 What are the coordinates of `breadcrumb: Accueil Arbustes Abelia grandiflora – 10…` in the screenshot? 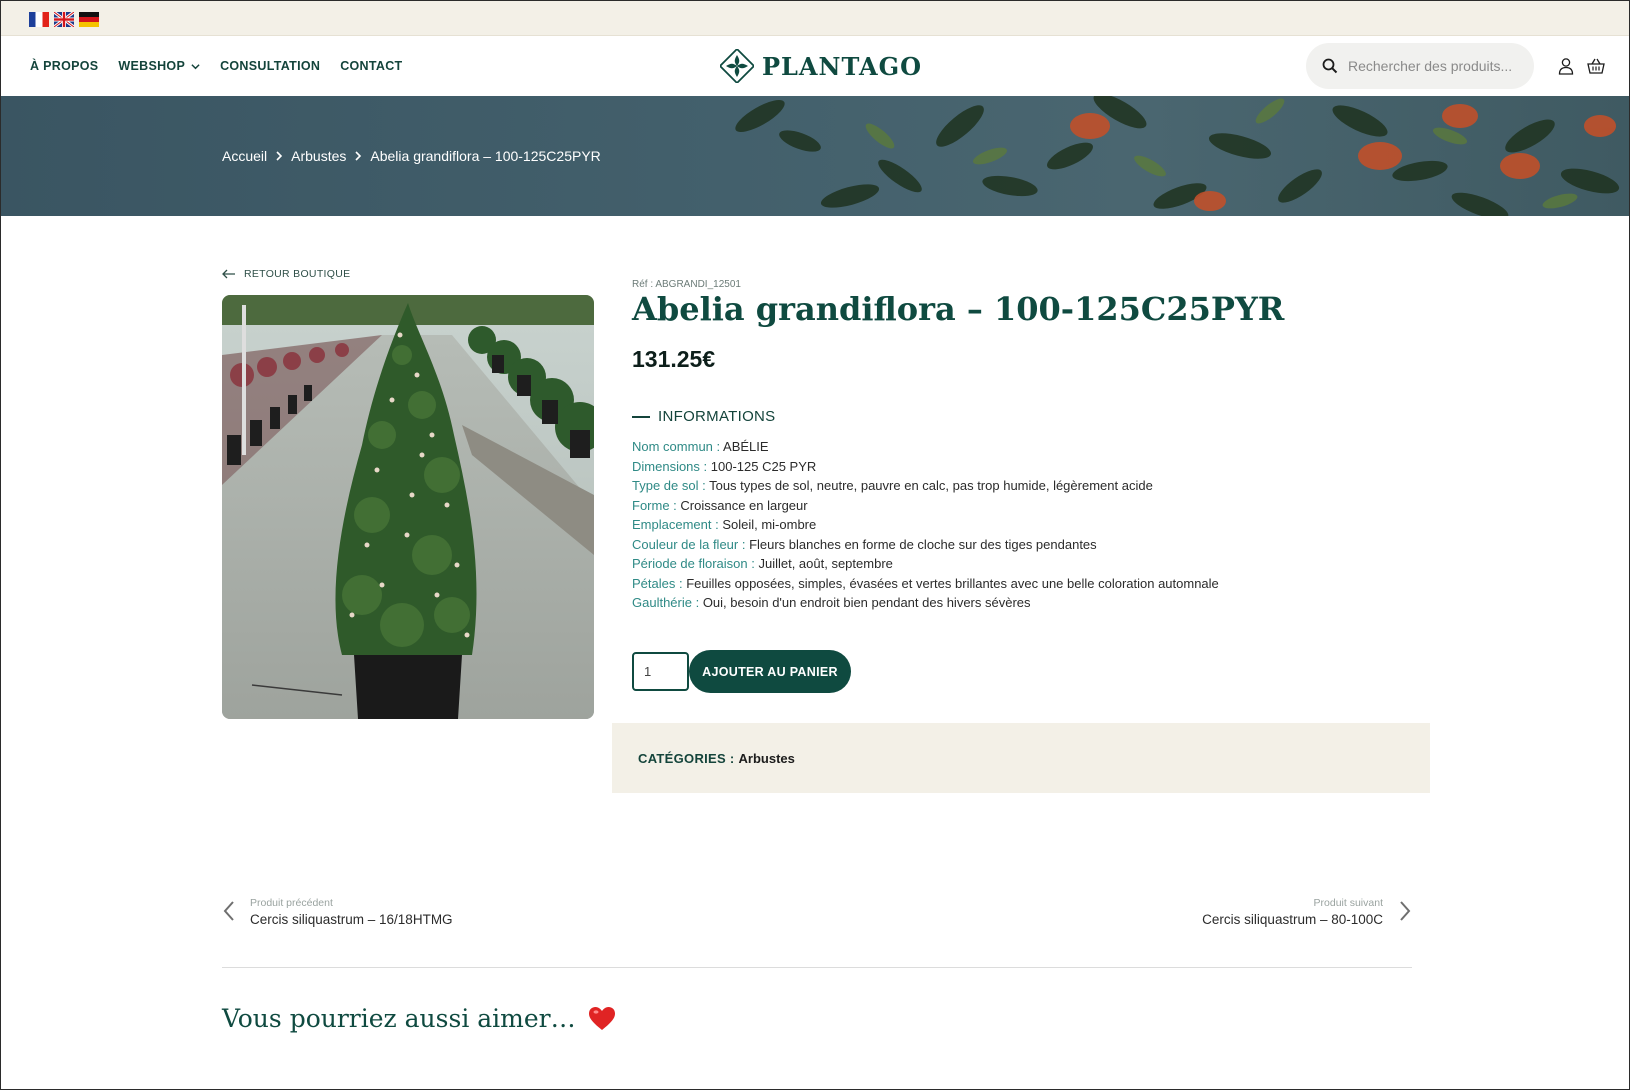 It's located at (411, 156).